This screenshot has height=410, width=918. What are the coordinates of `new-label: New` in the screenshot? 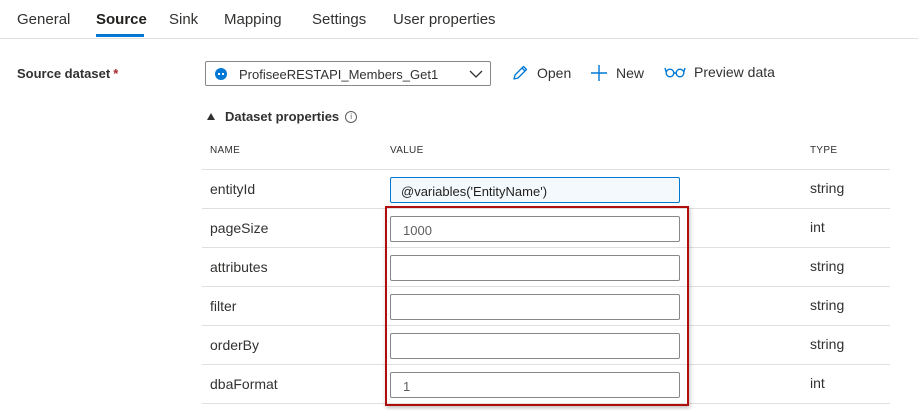 It's located at (630, 73).